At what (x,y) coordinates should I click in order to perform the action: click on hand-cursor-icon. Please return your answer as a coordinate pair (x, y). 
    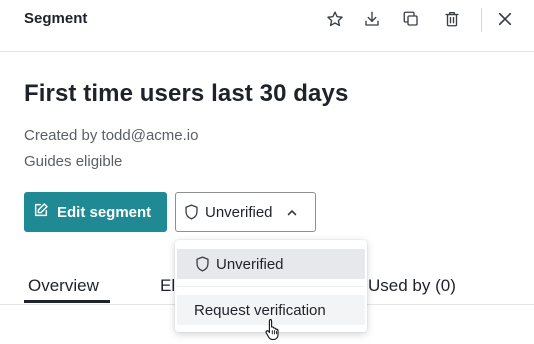
    Looking at the image, I should click on (272, 329).